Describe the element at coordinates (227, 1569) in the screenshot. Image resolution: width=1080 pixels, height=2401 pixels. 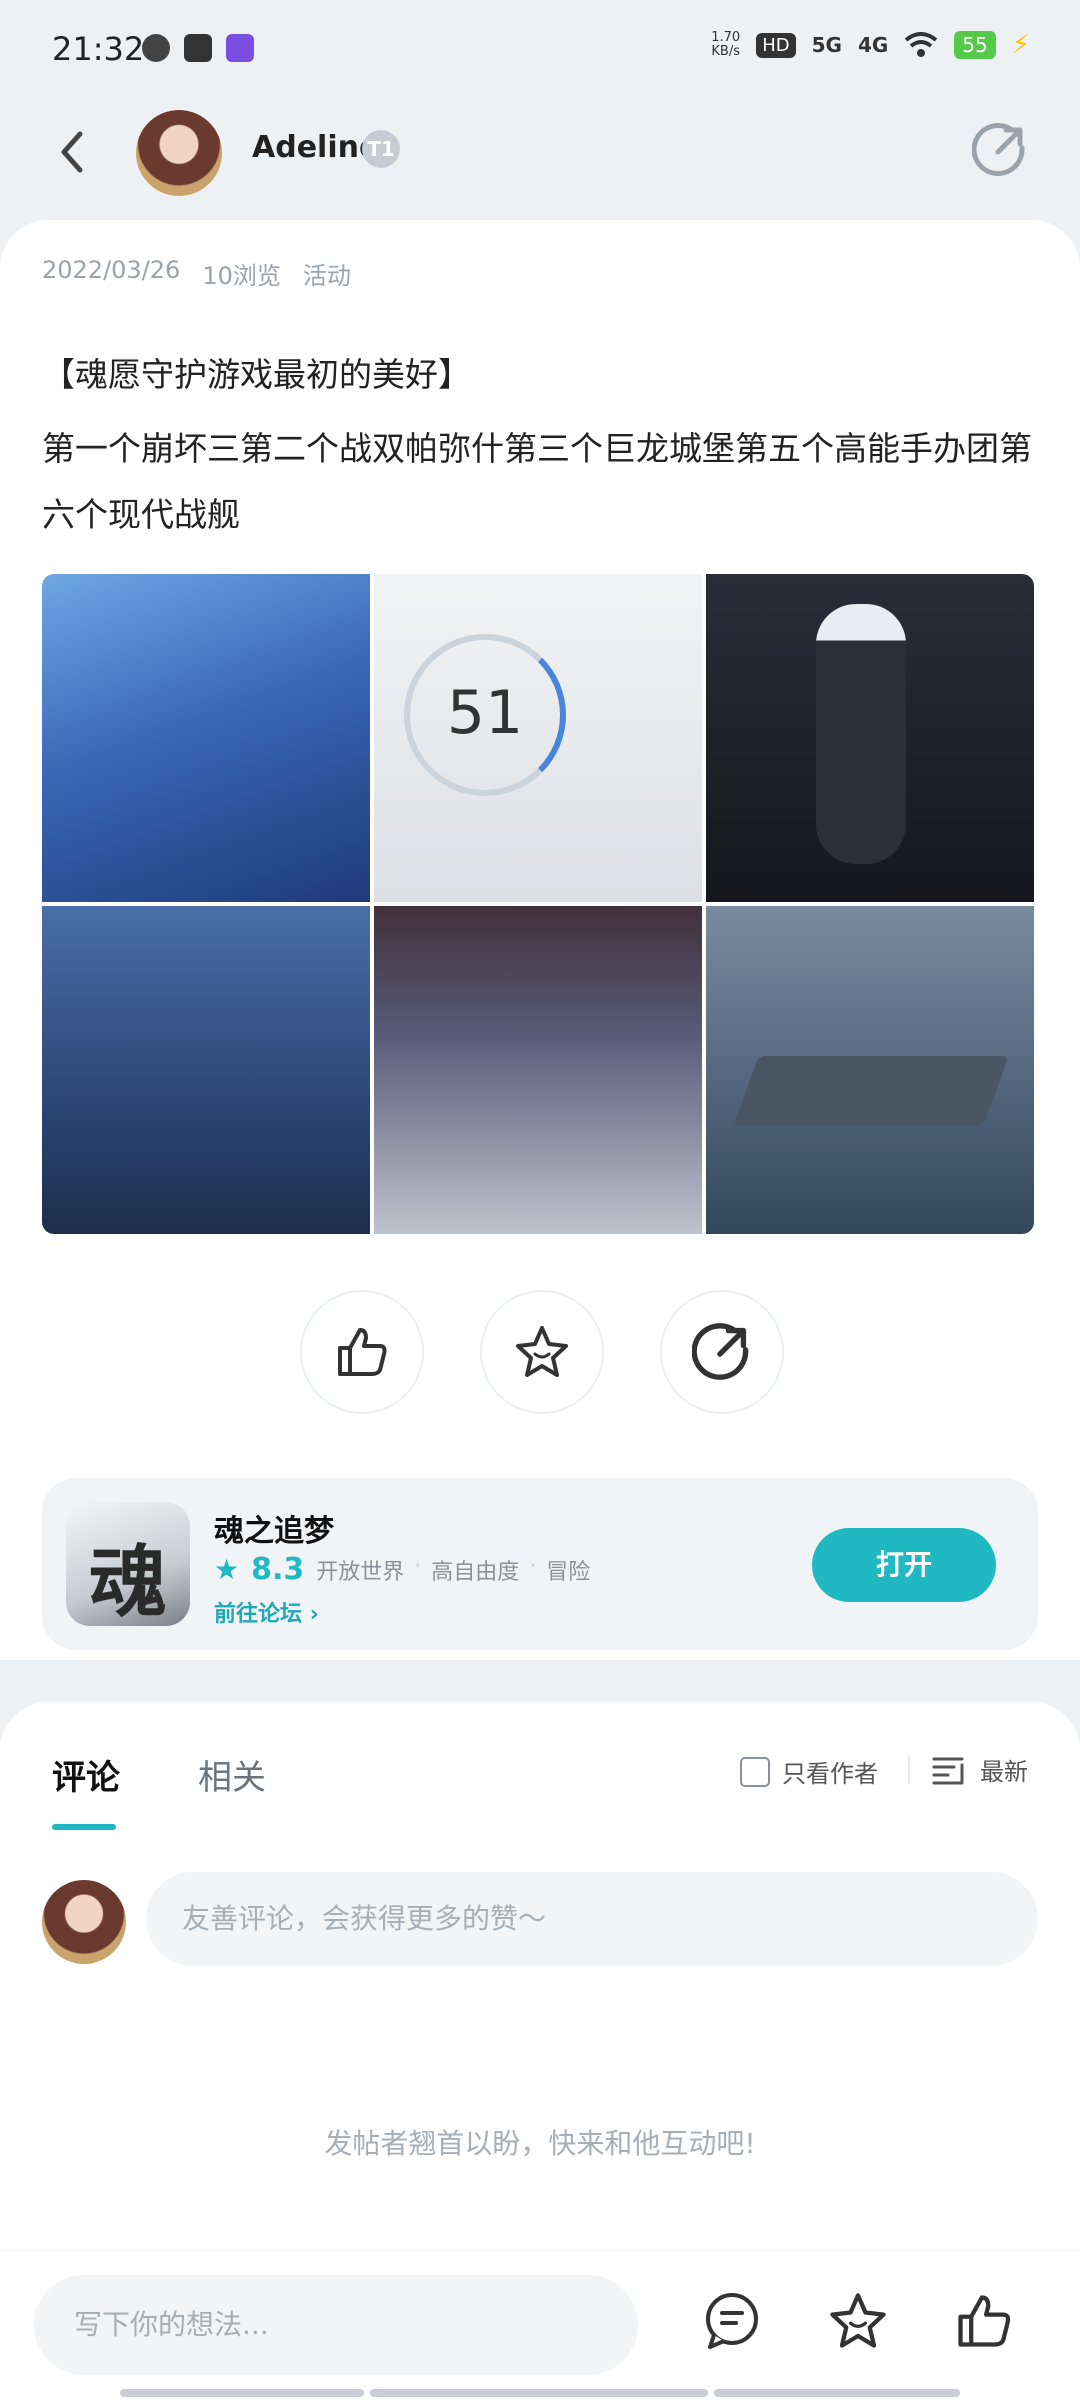
I see `rating-star-icon: ★` at that location.